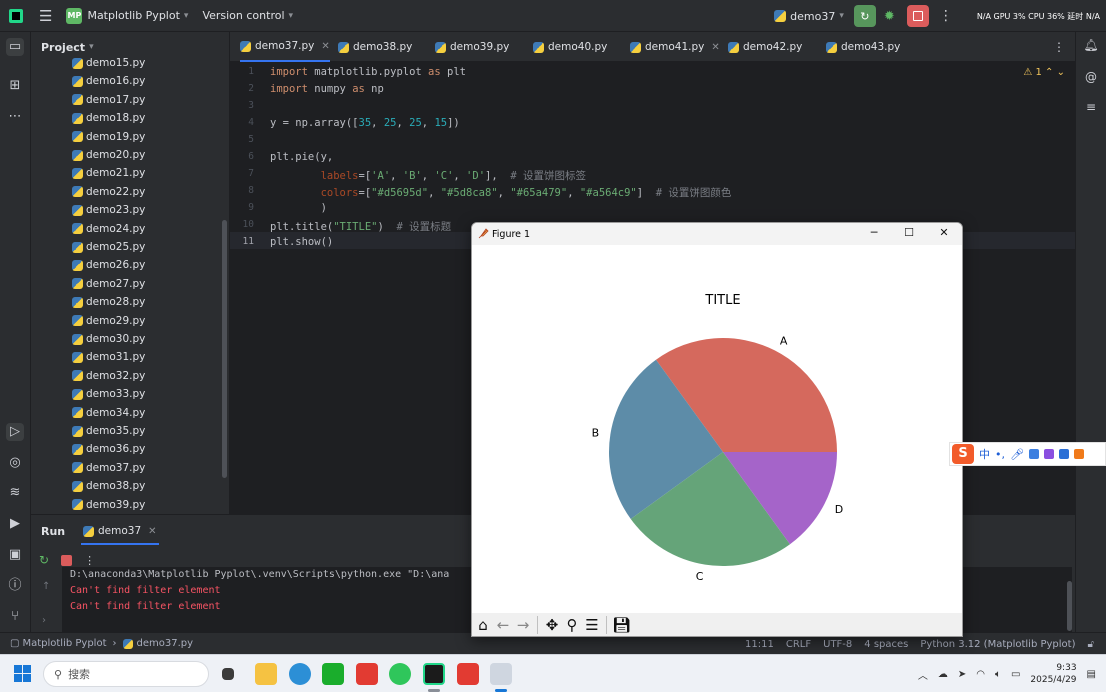 This screenshot has height=692, width=1106. I want to click on keyboard-icon, so click(1033, 454).